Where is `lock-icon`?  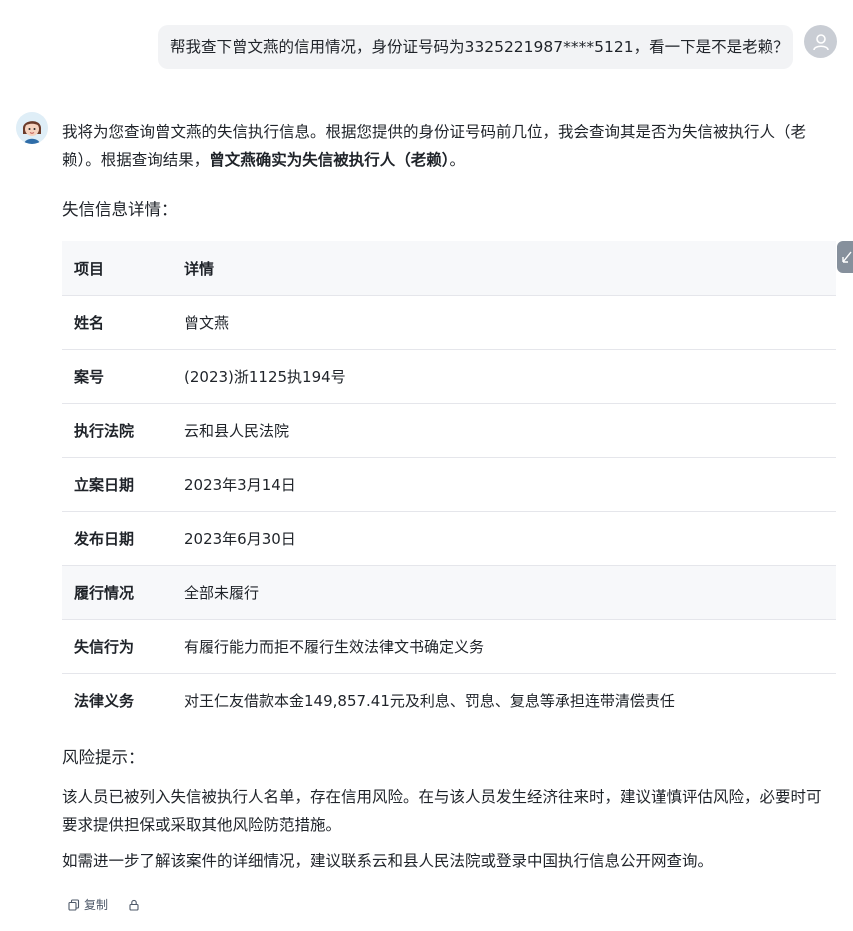 lock-icon is located at coordinates (134, 905).